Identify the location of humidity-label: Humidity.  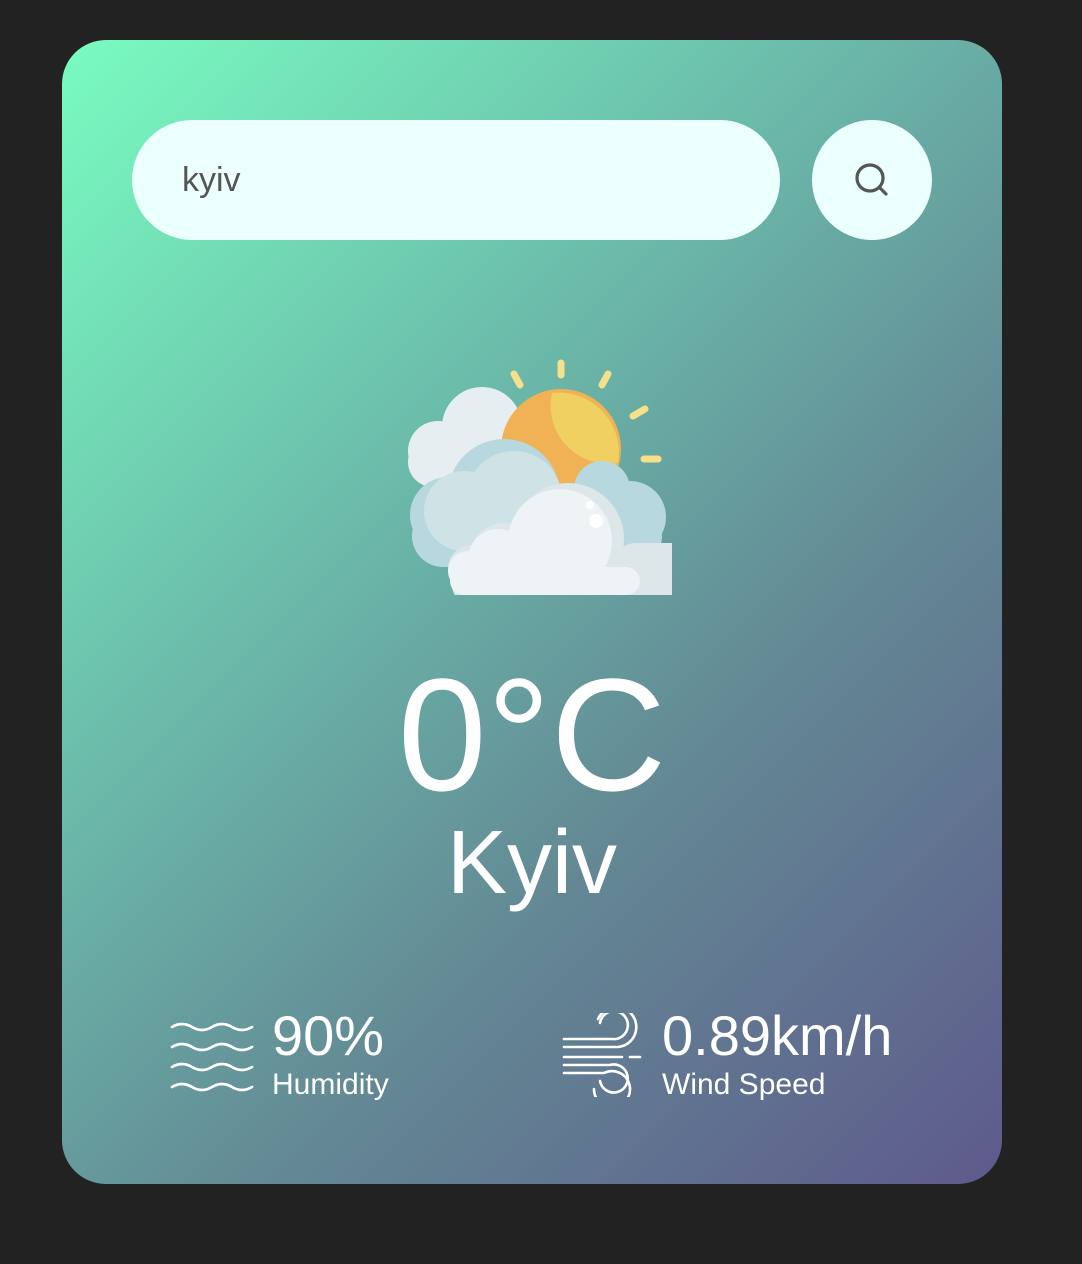
(330, 1084).